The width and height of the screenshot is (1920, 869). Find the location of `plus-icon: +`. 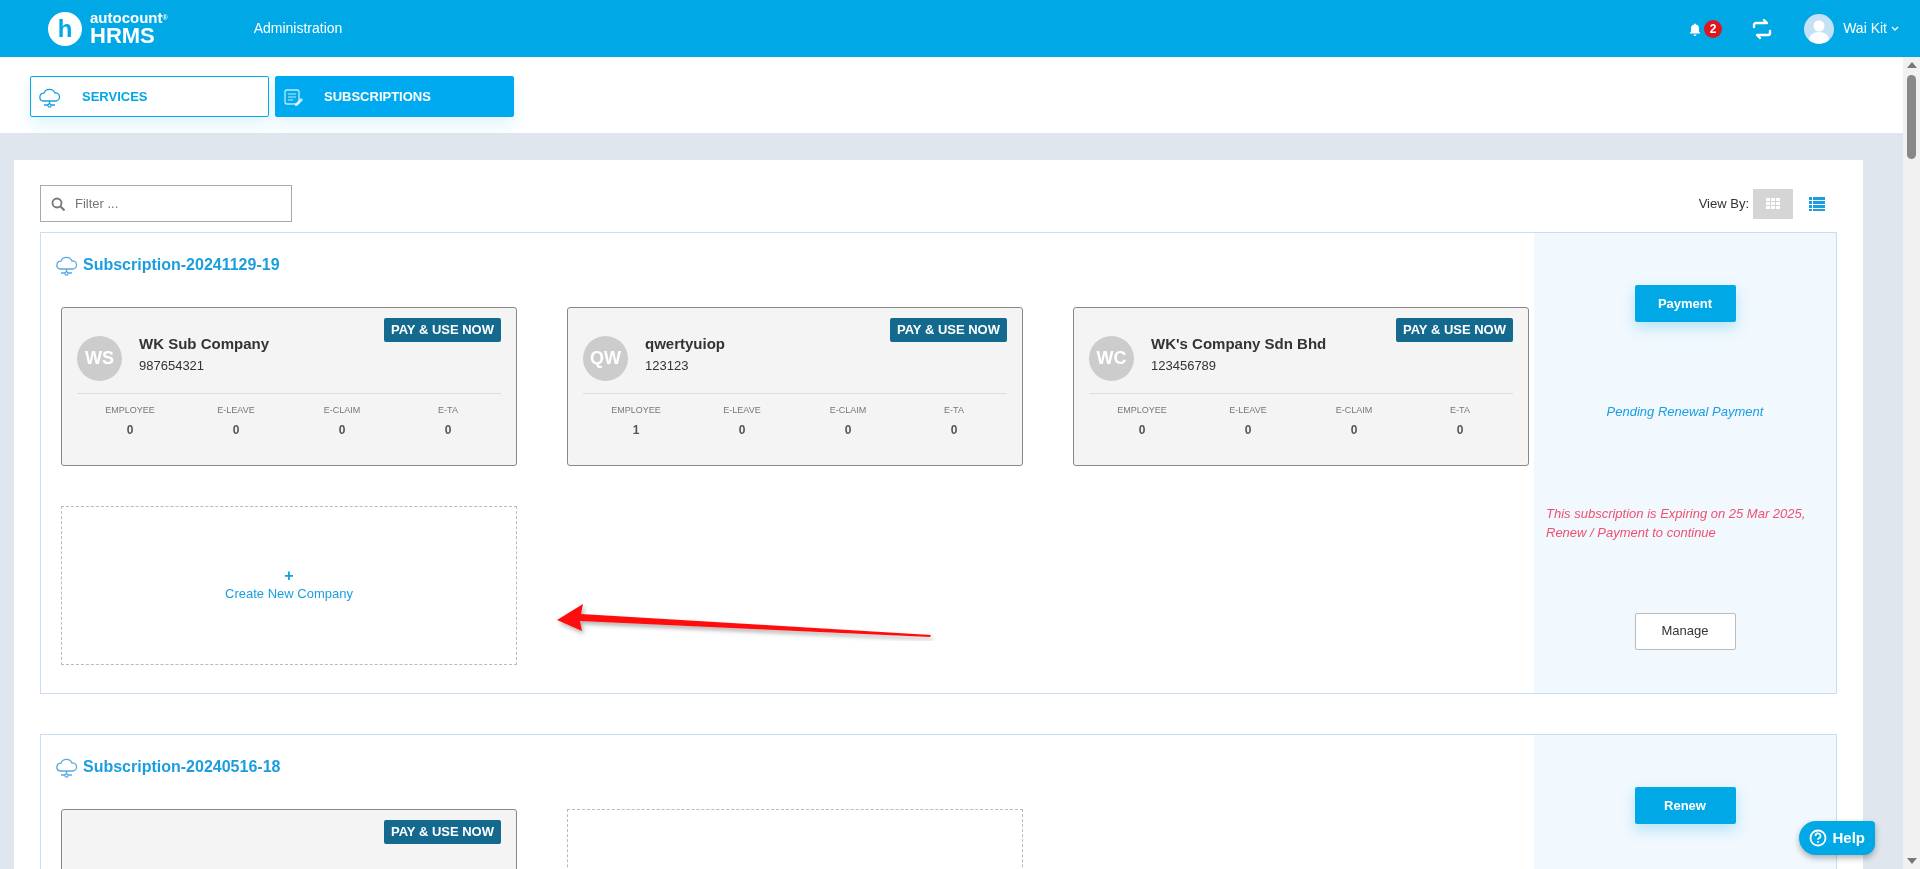

plus-icon: + is located at coordinates (289, 575).